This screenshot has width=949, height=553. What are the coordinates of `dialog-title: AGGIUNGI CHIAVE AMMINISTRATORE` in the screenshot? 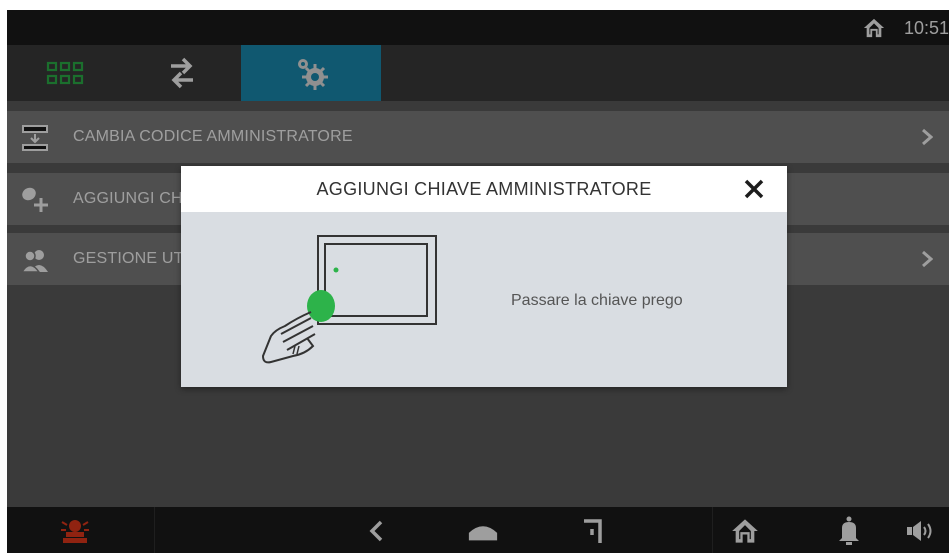 It's located at (484, 189).